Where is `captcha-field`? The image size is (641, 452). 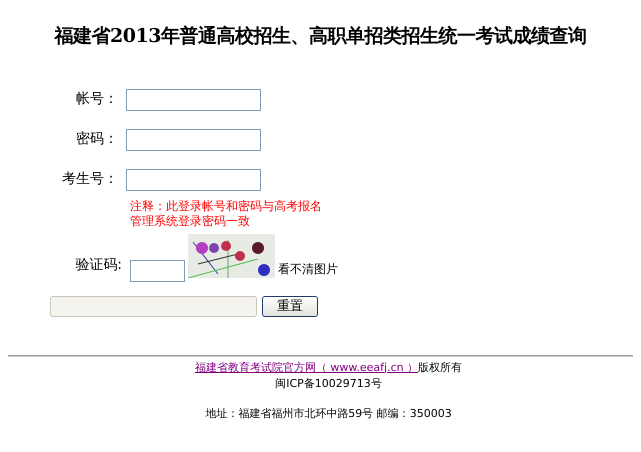
captcha-field is located at coordinates (157, 271).